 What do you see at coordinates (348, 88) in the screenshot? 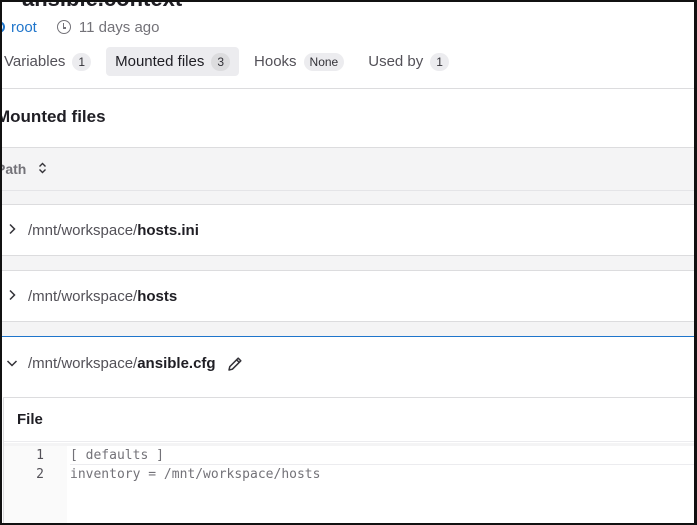
I see `divider` at bounding box center [348, 88].